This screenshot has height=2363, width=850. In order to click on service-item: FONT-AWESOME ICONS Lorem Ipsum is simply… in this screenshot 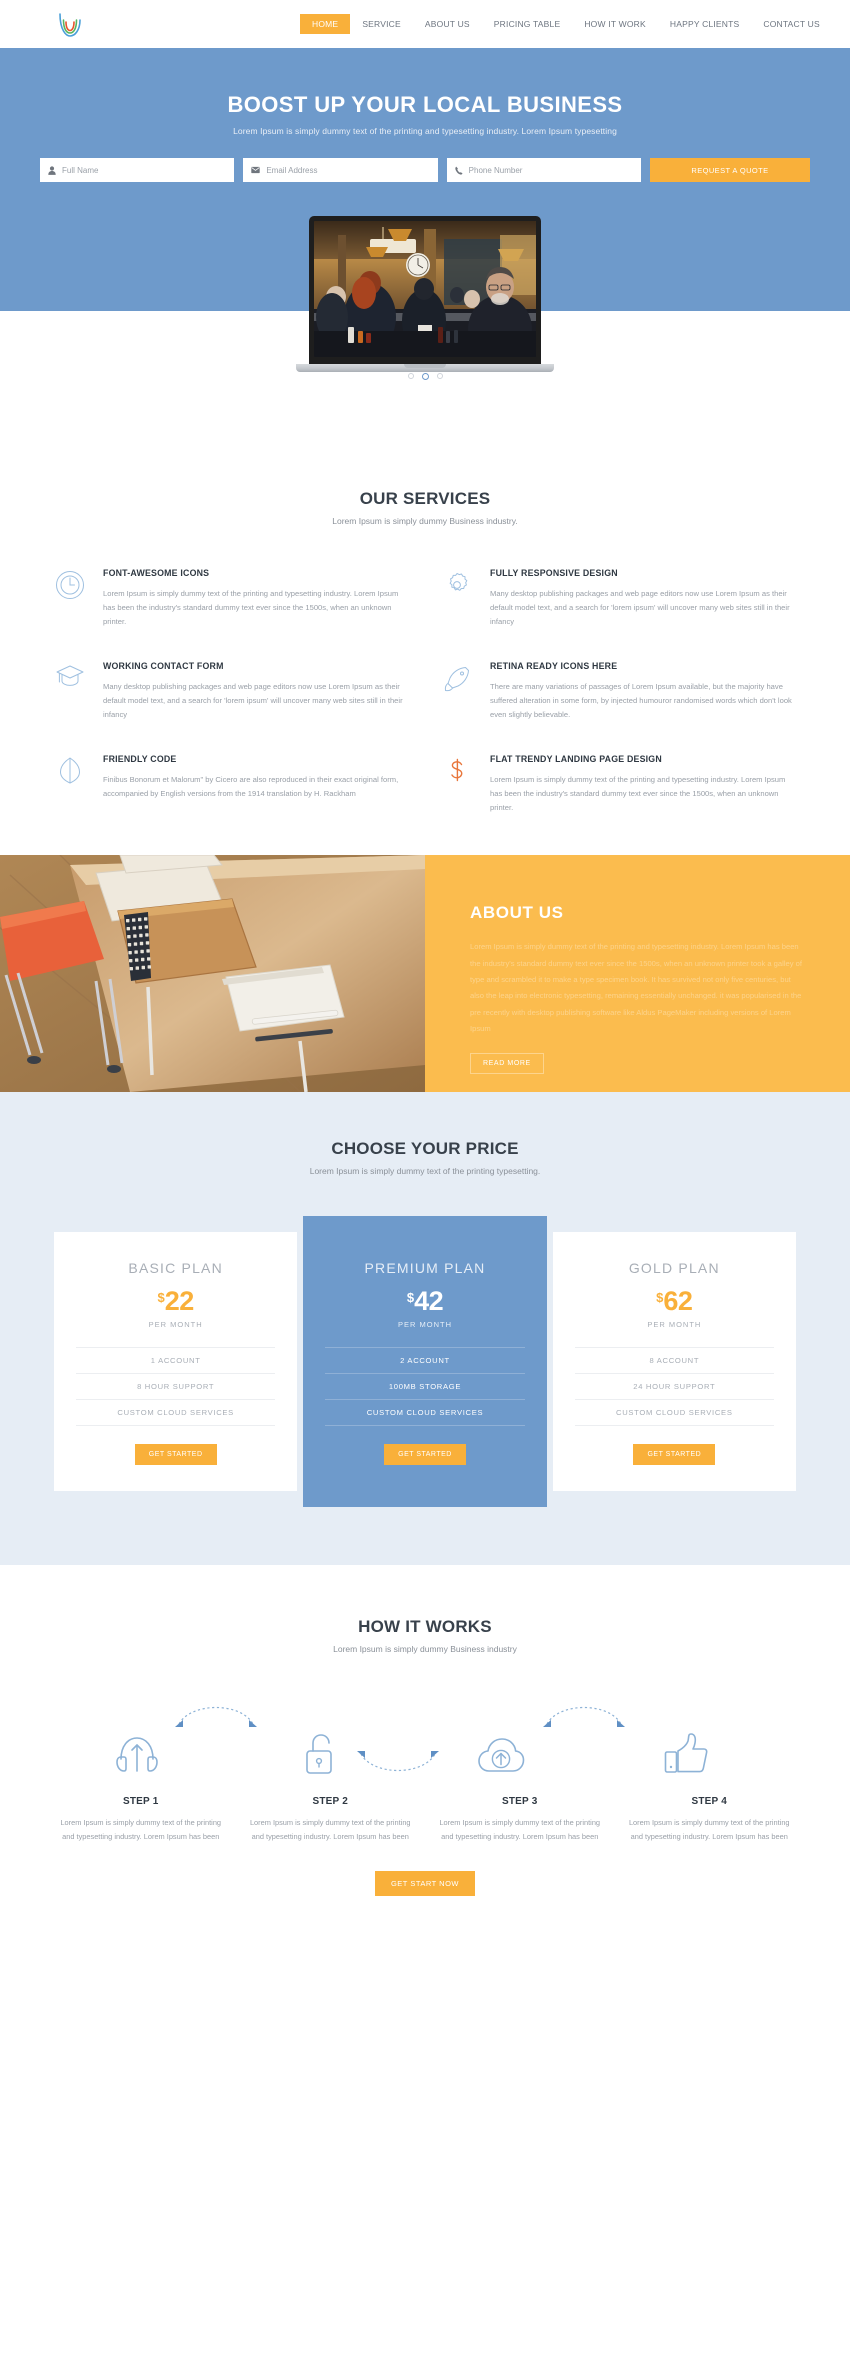, I will do `click(231, 598)`.